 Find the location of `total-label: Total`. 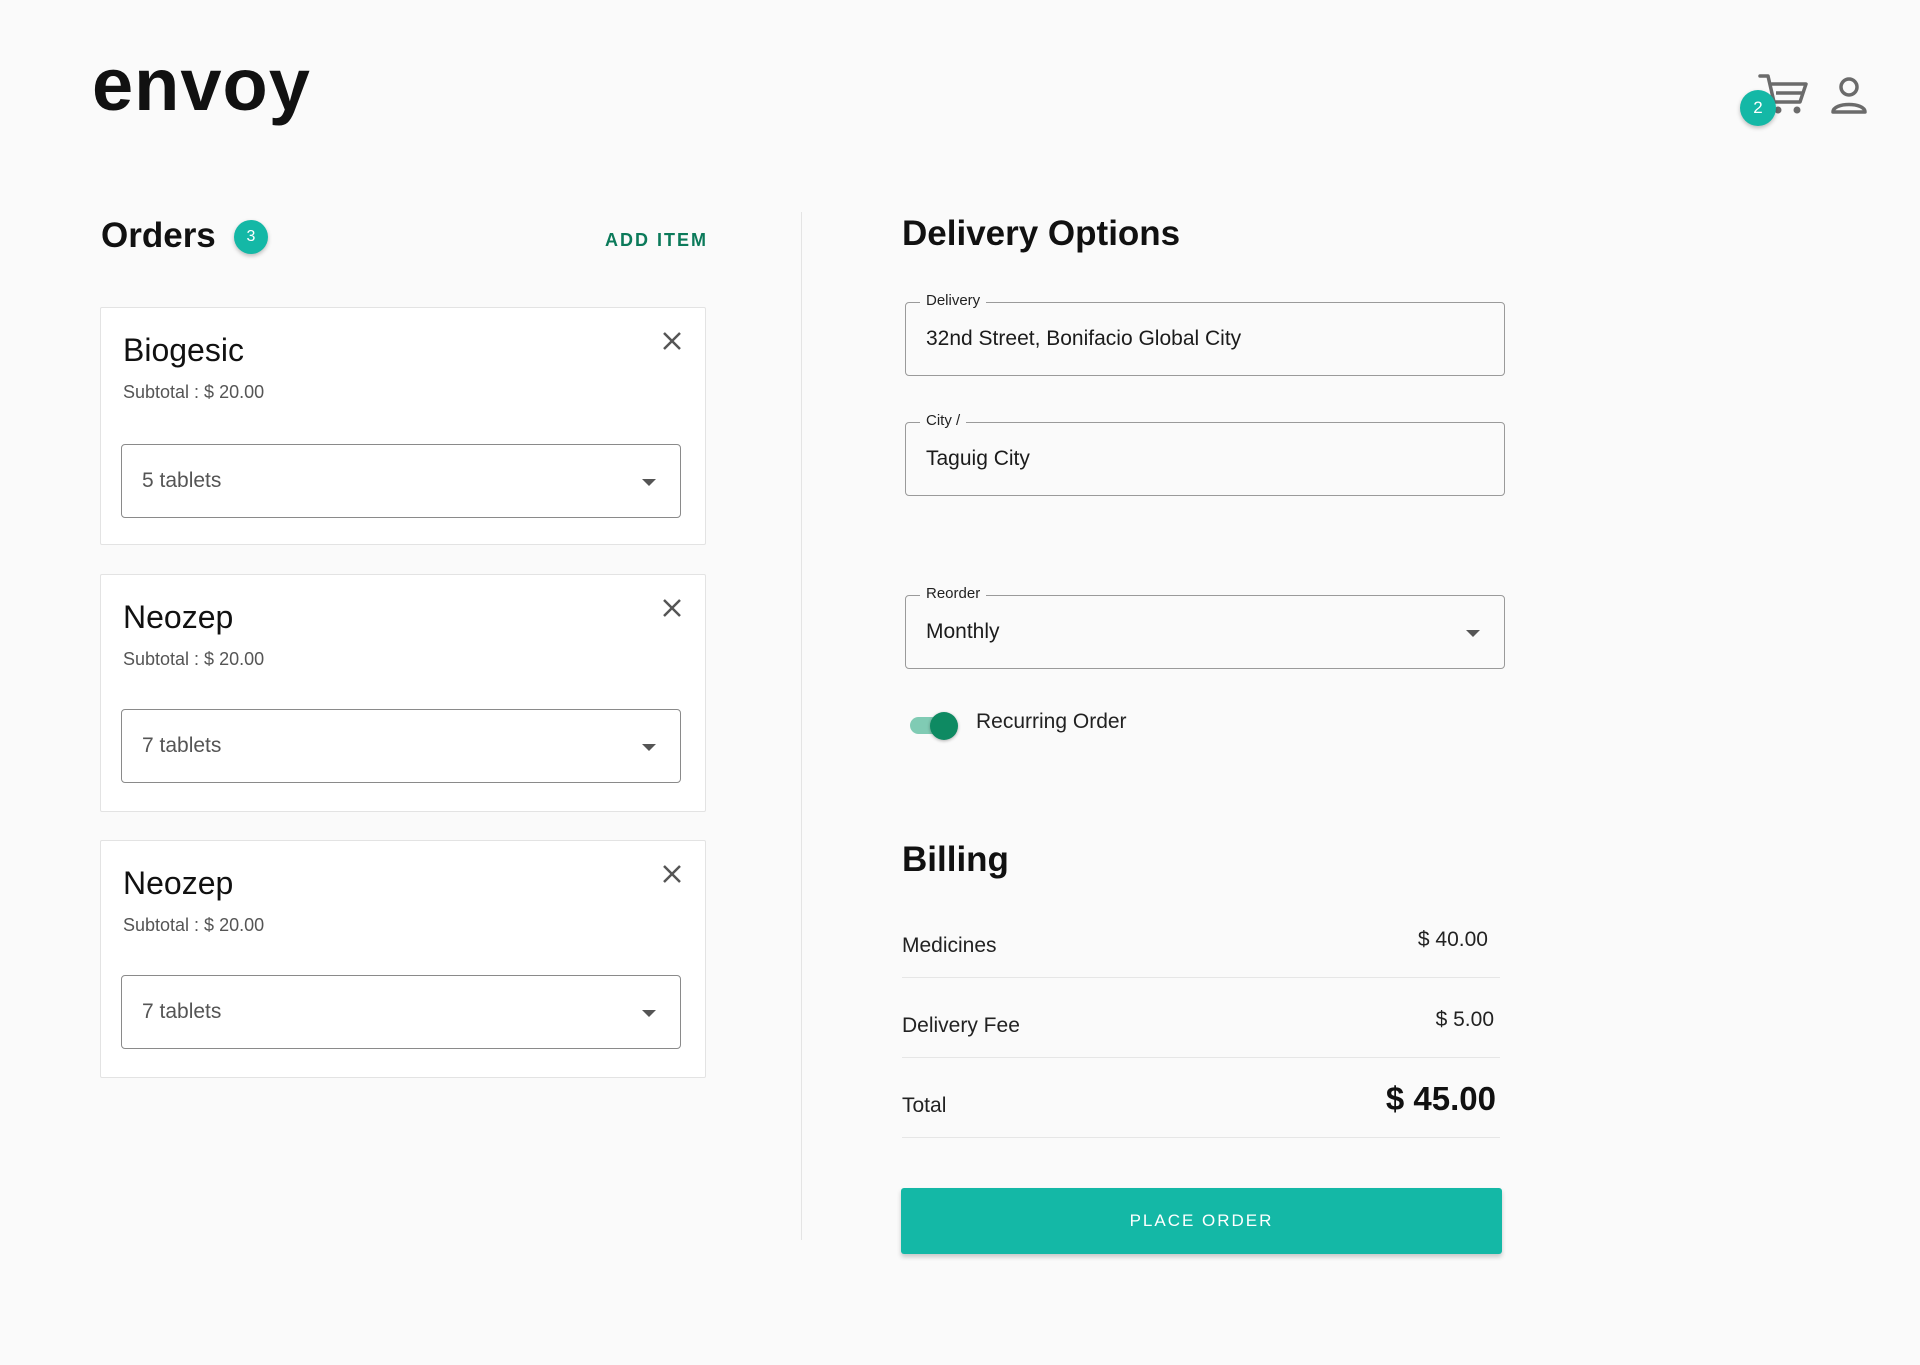

total-label: Total is located at coordinates (924, 1105).